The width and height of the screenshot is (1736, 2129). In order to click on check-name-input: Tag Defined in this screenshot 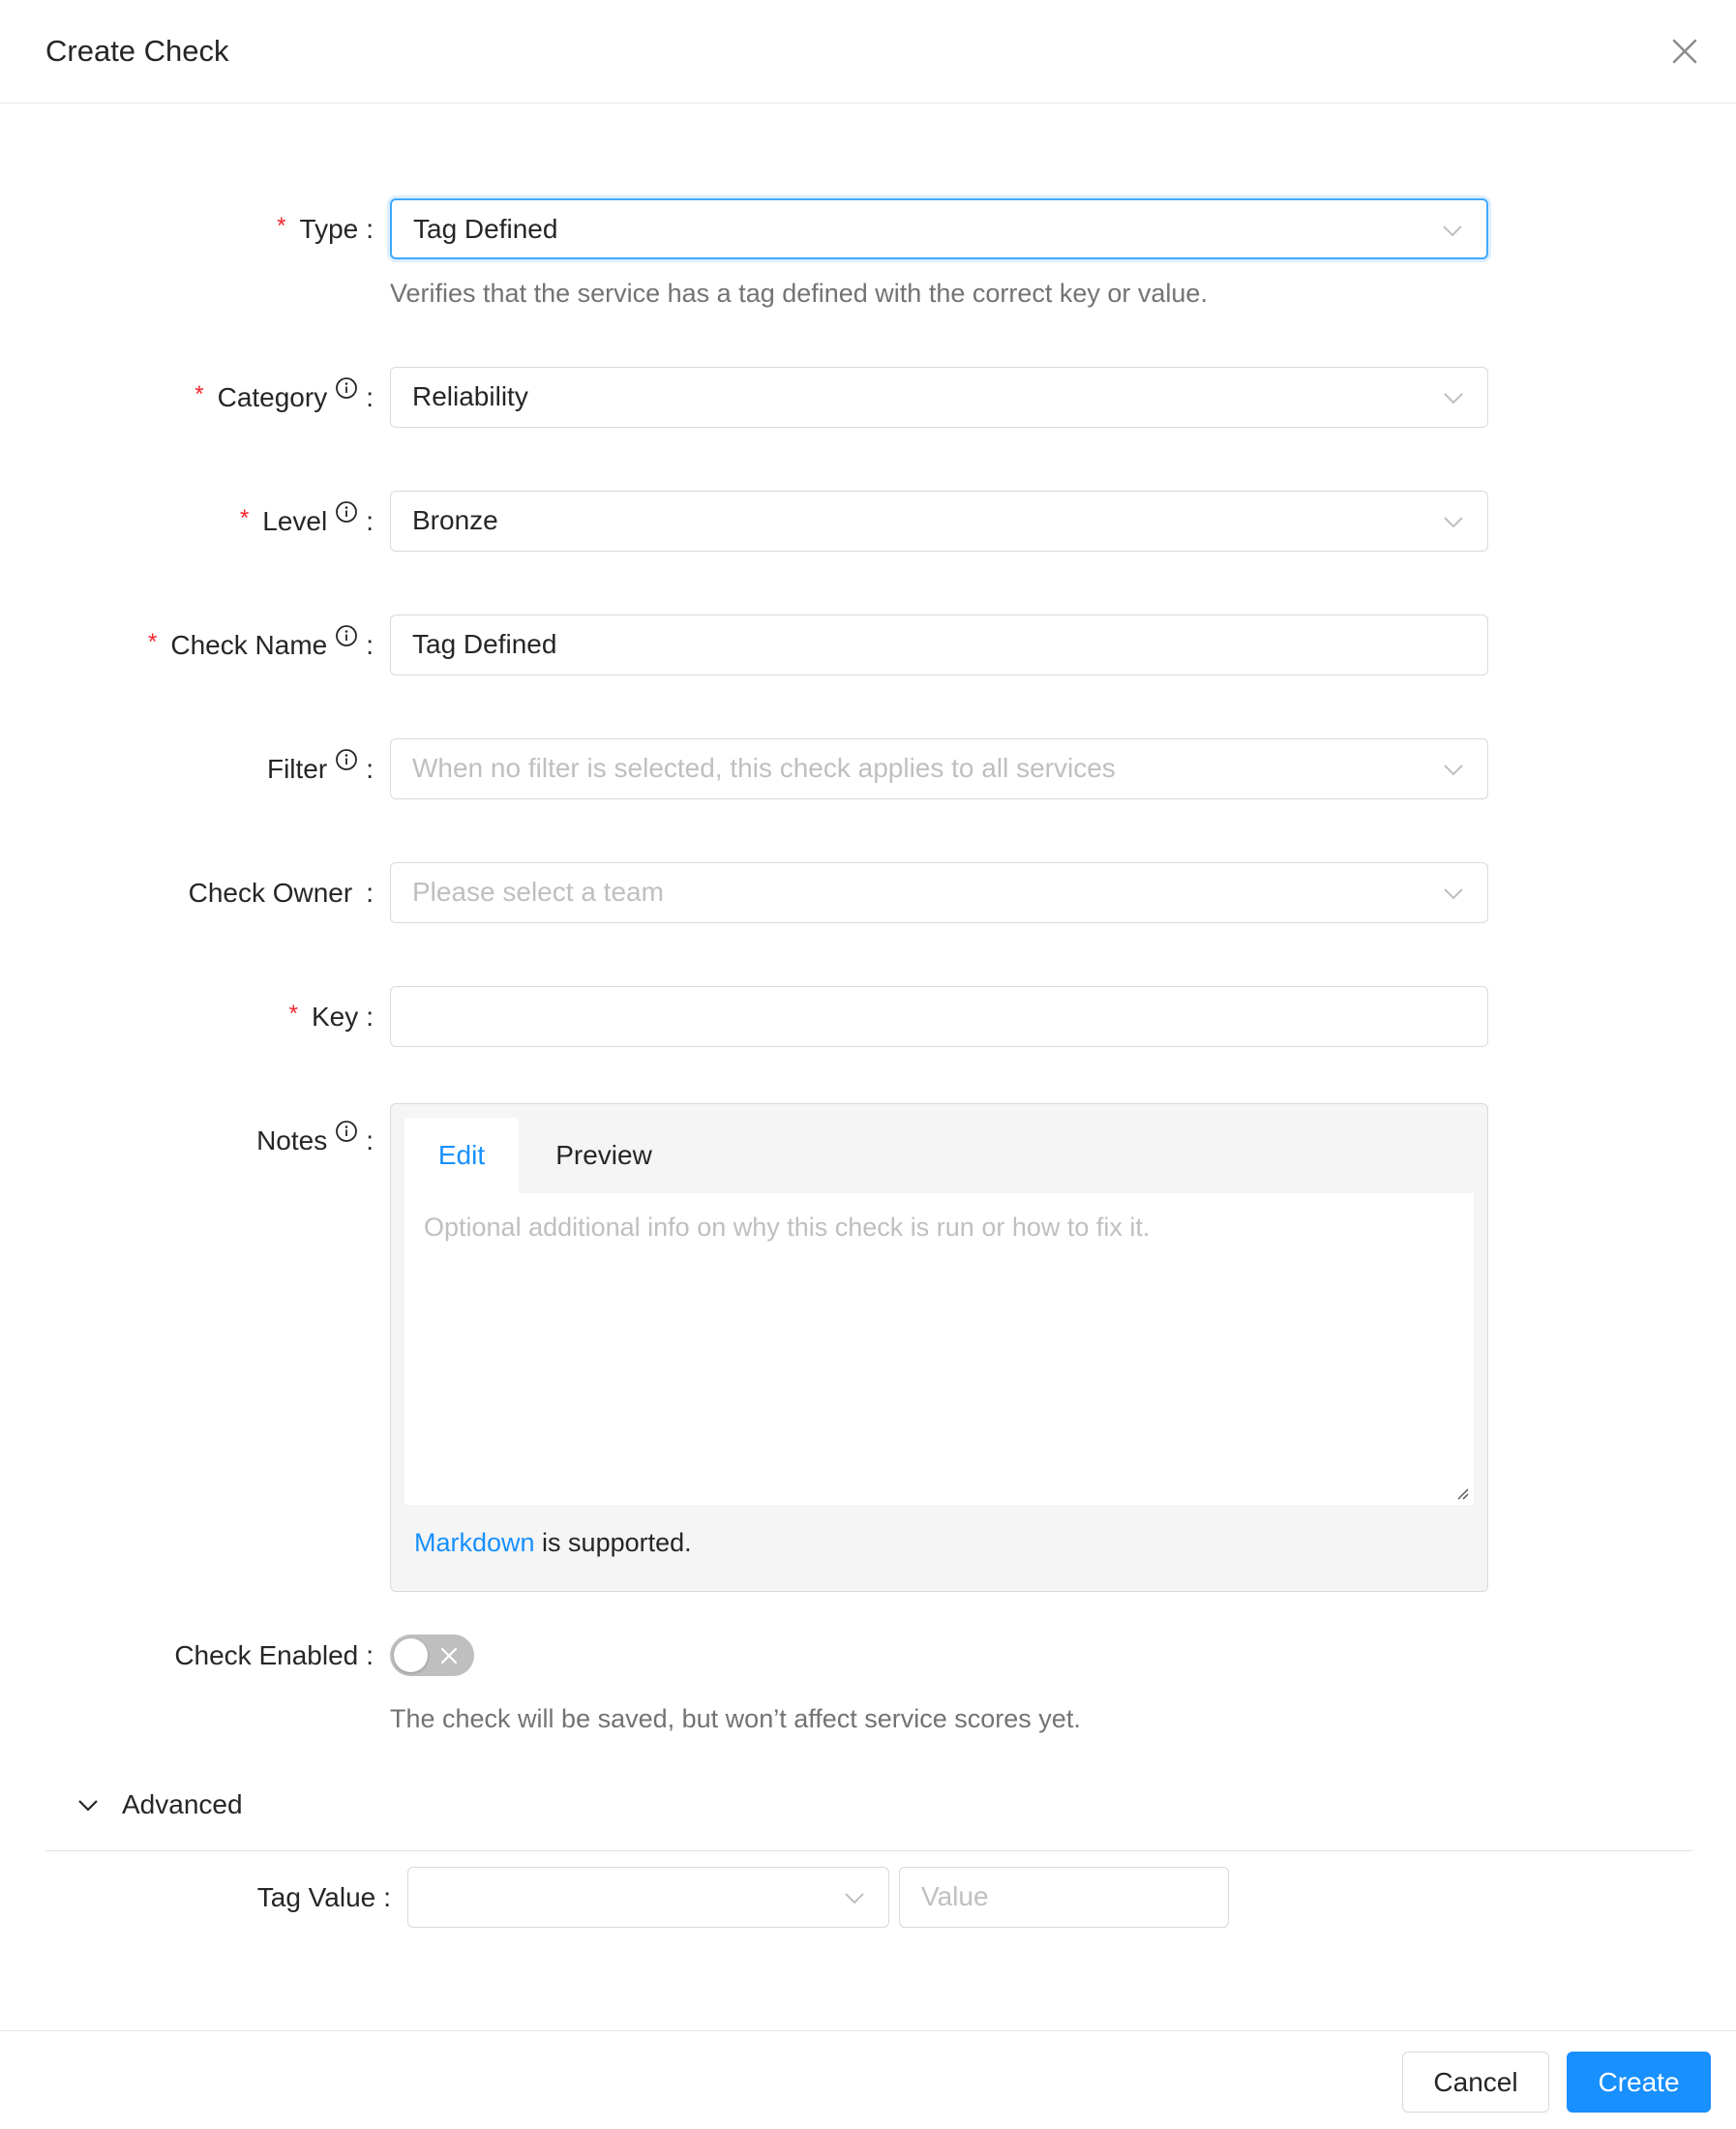, I will do `click(939, 645)`.